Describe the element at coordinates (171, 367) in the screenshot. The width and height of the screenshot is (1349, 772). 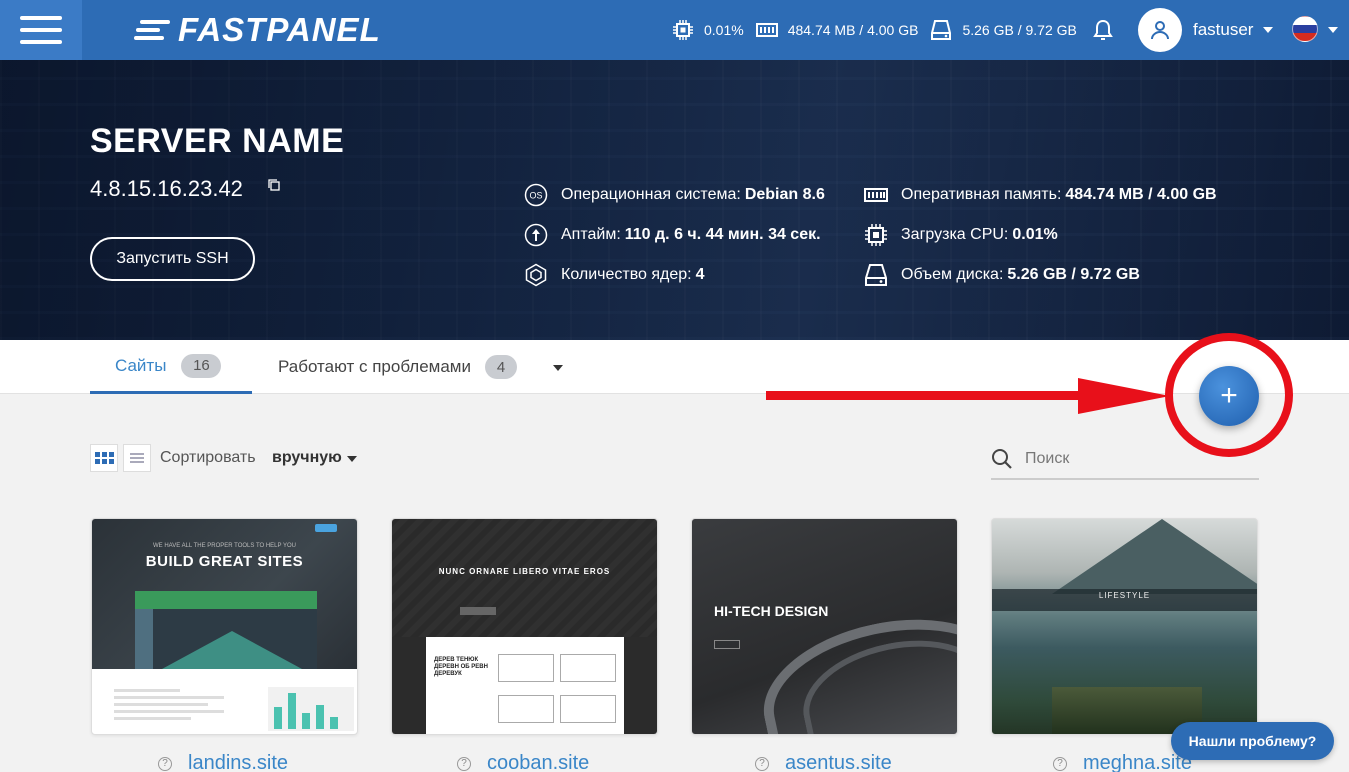
I see `tab-sites: Сайты 16` at that location.